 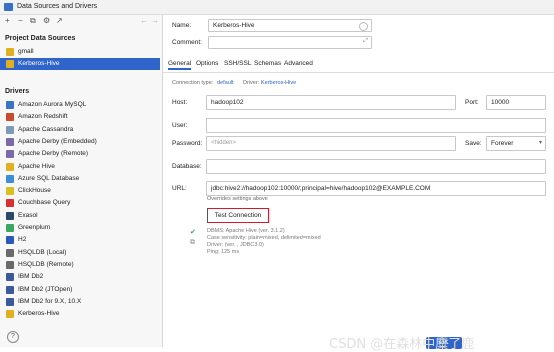 What do you see at coordinates (365, 41) in the screenshot?
I see `expand-icon: ⤢` at bounding box center [365, 41].